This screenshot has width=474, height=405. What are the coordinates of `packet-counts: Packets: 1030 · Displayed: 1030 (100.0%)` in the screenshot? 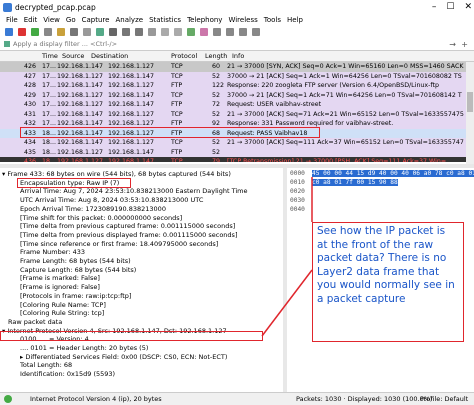 It's located at (364, 399).